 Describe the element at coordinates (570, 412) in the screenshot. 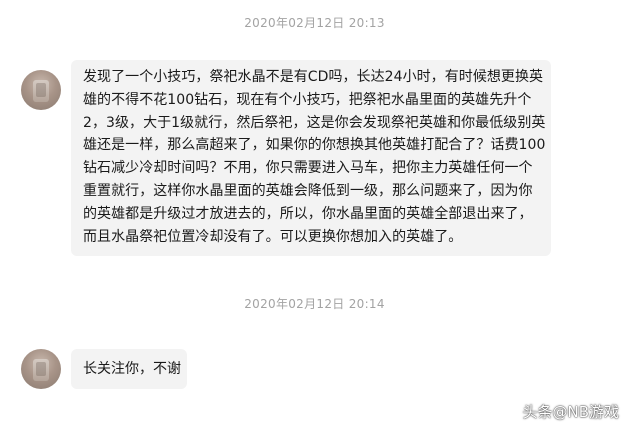

I see `watermark: 头条@NB游戏` at that location.